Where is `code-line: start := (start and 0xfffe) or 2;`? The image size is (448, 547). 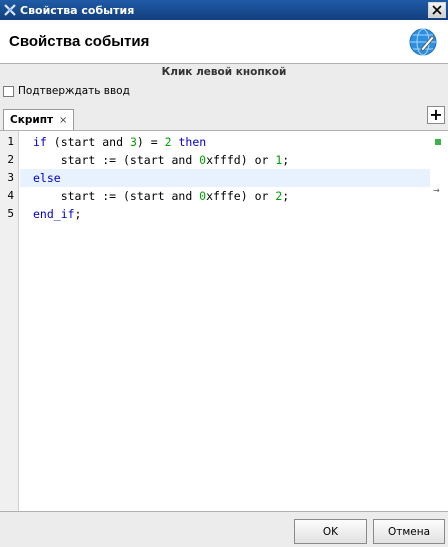 code-line: start := (start and 0xfffe) or 2; is located at coordinates (225, 196).